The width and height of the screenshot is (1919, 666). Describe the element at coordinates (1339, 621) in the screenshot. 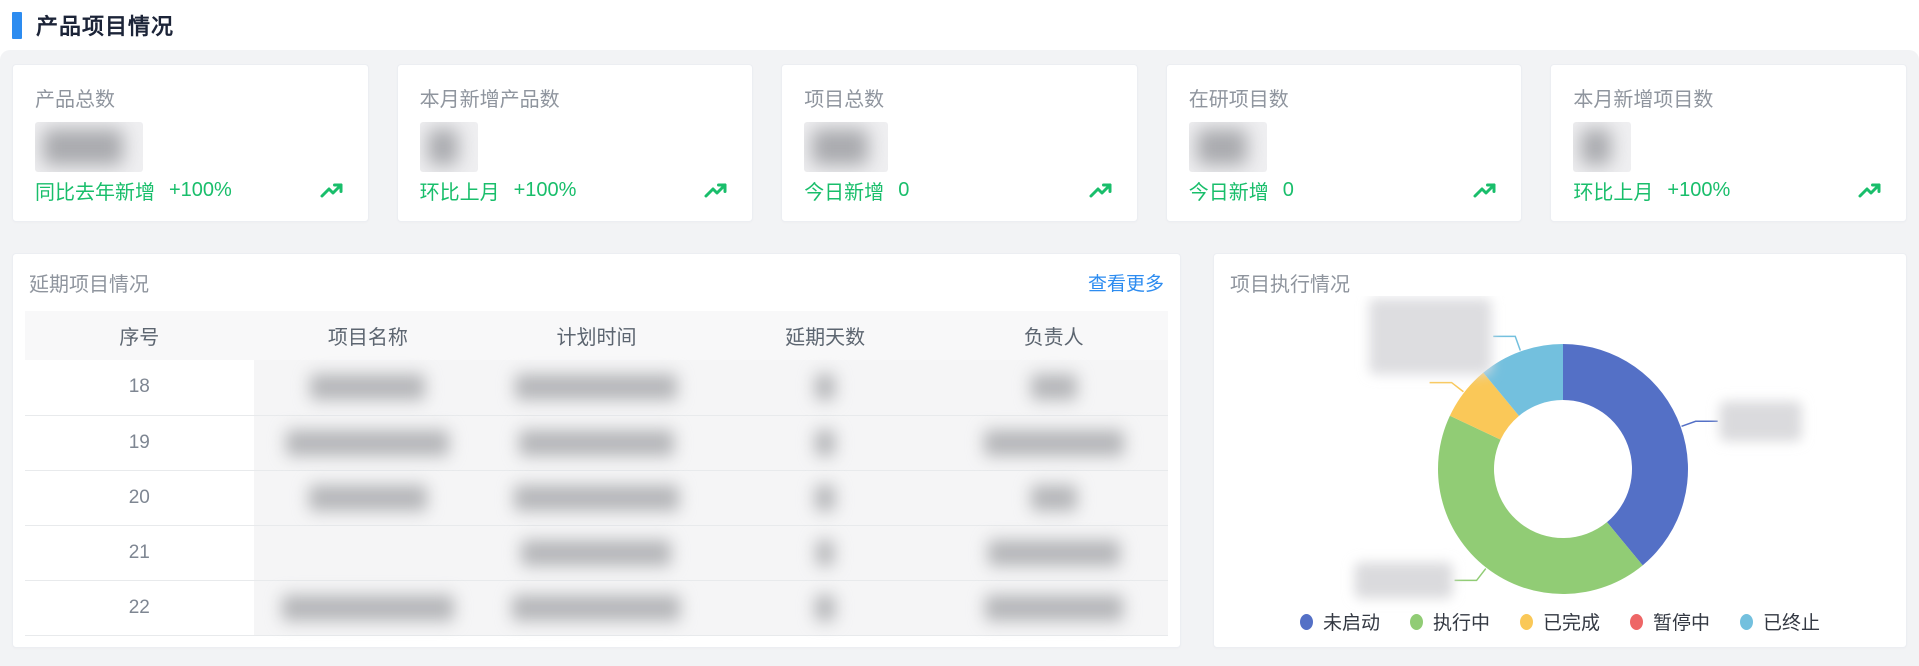

I see `legend-item: 未启动` at that location.